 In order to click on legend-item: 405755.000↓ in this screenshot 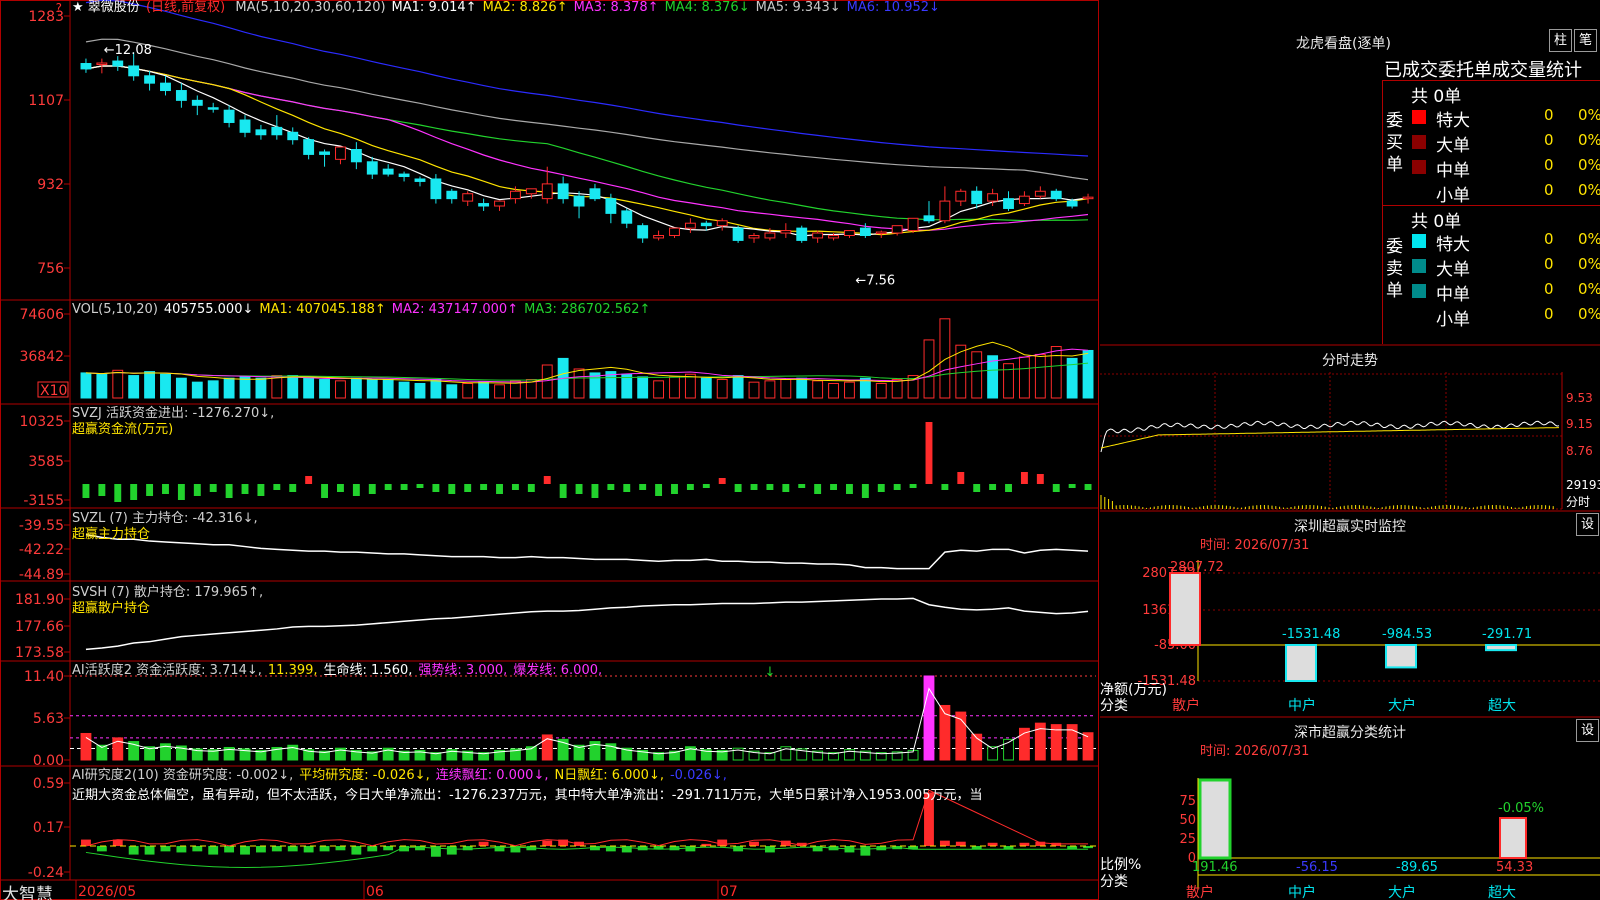, I will do `click(208, 309)`.